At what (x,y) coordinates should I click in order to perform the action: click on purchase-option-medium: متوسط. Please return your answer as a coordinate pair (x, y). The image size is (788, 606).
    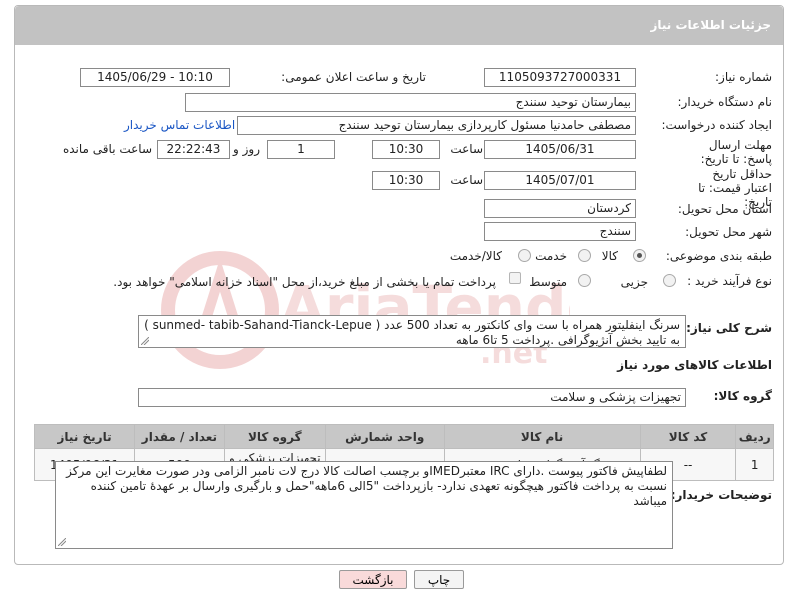
    Looking at the image, I should click on (548, 282).